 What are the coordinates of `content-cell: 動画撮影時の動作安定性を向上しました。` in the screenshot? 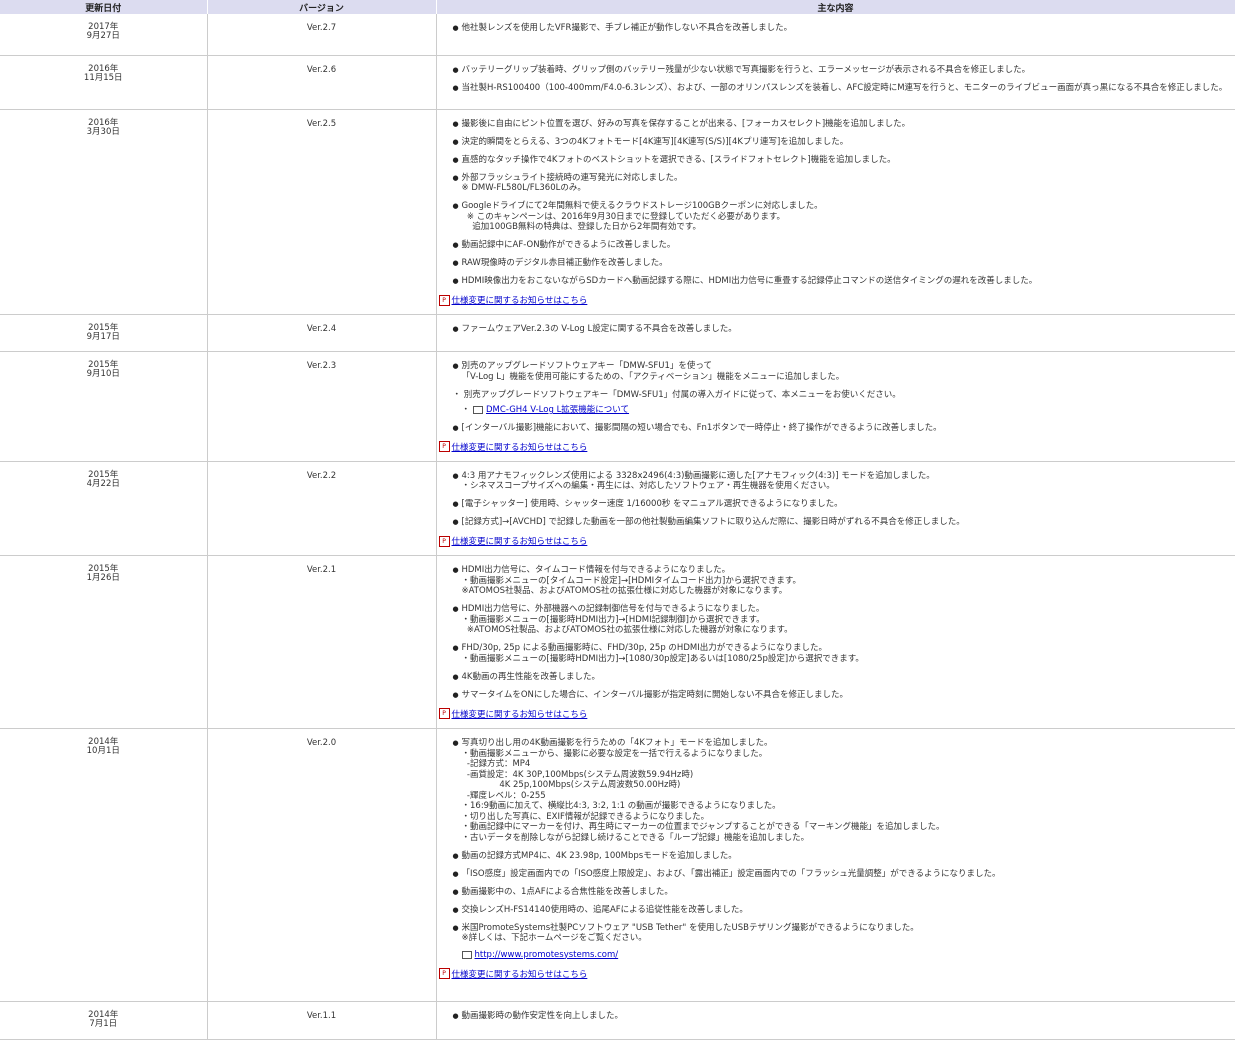 It's located at (835, 1020).